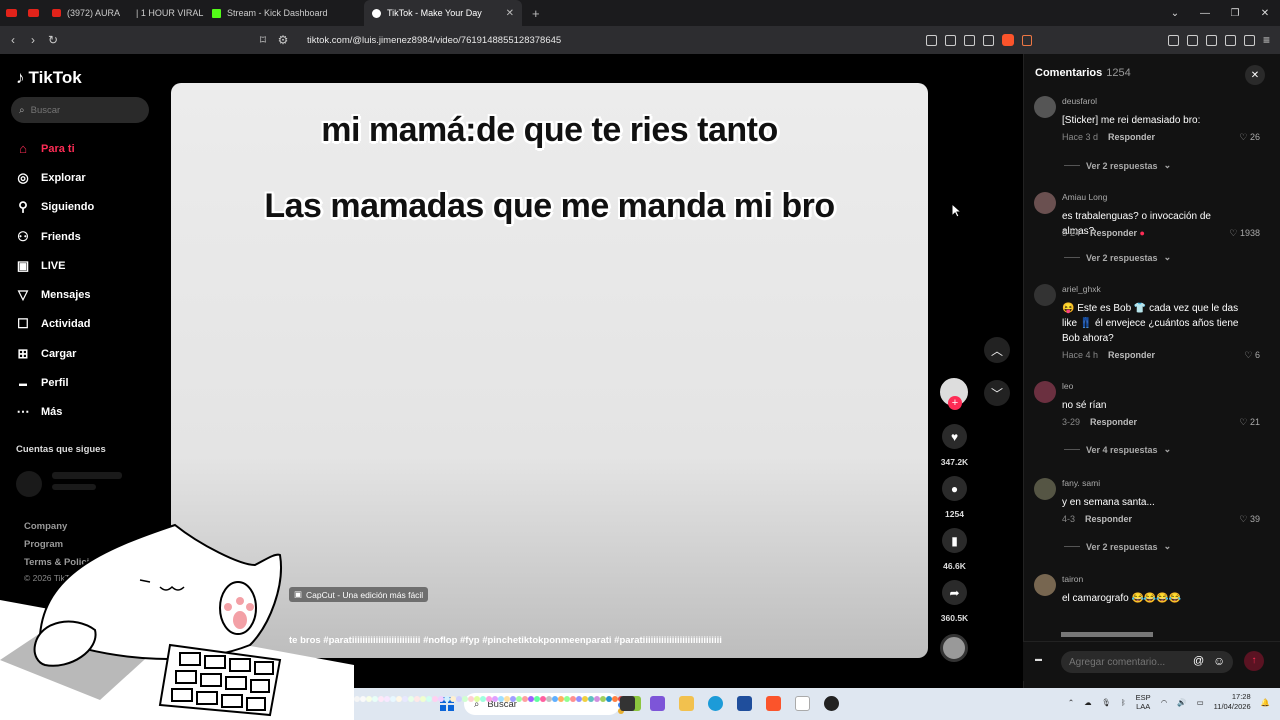  Describe the element at coordinates (1081, 483) in the screenshot. I see `comment-user: fany. sami` at that location.